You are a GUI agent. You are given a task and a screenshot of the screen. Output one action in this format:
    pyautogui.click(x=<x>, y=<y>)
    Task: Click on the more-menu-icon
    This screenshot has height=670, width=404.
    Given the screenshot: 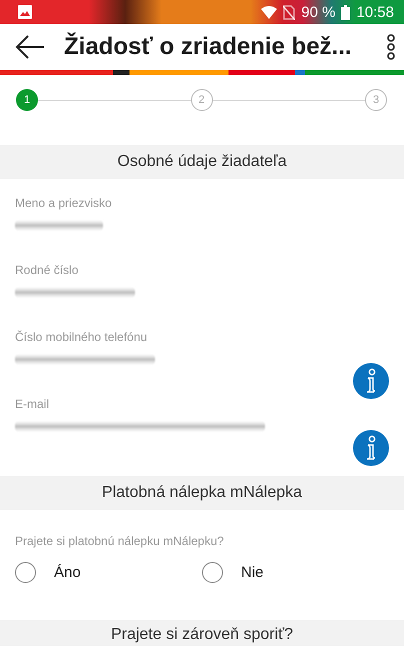 What is the action you would take?
    pyautogui.click(x=391, y=47)
    